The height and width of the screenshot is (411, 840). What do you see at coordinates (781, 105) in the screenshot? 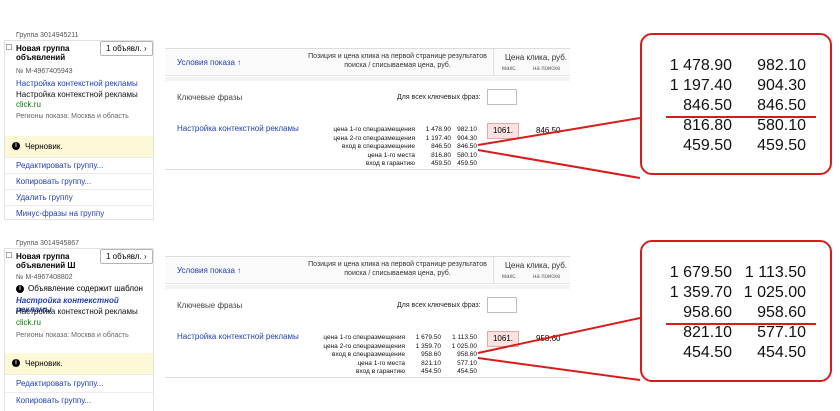
I see `zoom-charged: 846.50` at bounding box center [781, 105].